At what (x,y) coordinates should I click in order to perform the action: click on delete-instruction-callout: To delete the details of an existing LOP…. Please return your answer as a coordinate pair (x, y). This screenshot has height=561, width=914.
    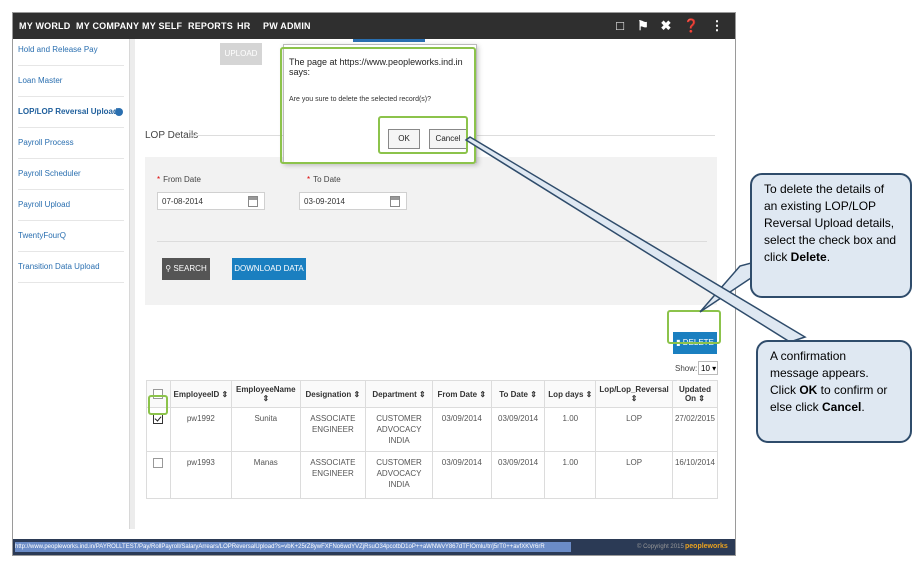
    Looking at the image, I should click on (831, 235).